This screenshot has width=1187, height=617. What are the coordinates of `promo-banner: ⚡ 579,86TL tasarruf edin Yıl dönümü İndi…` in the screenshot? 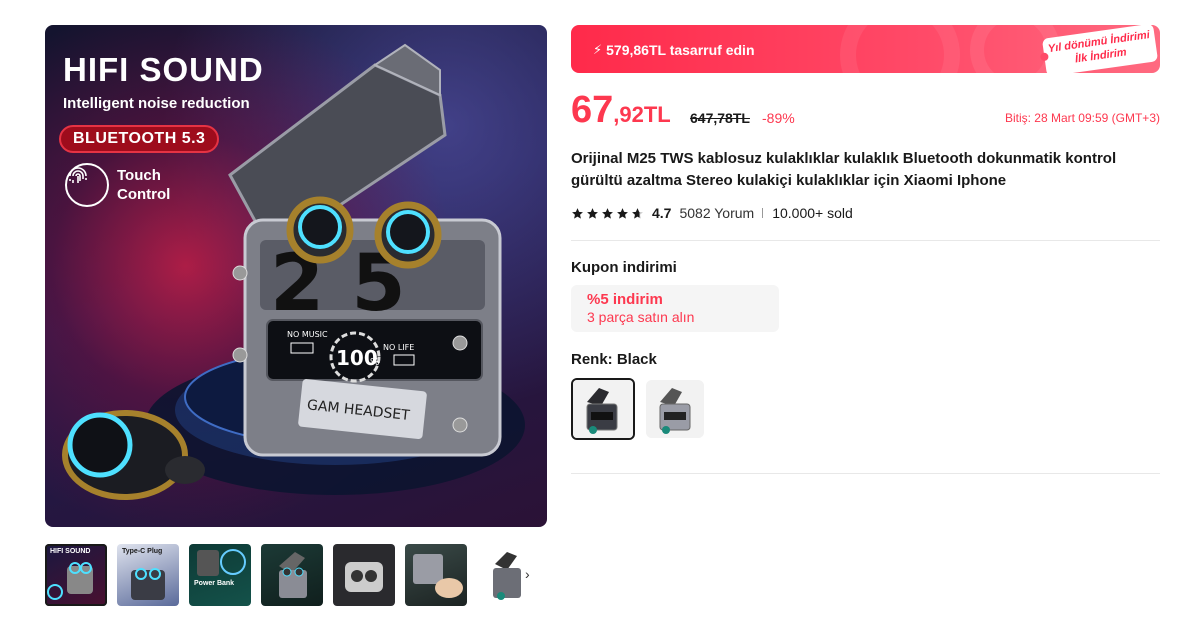 It's located at (865, 49).